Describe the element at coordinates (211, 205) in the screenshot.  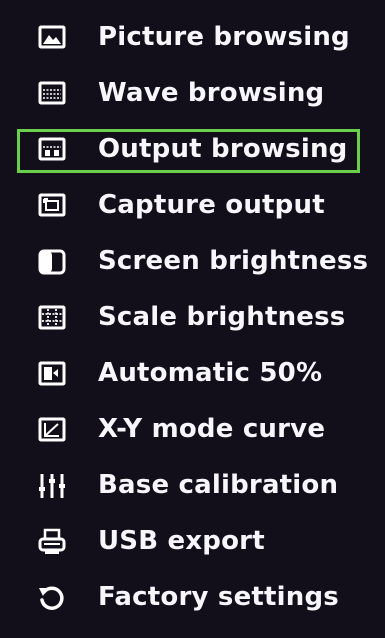
I see `menu-item-label: Capture output` at that location.